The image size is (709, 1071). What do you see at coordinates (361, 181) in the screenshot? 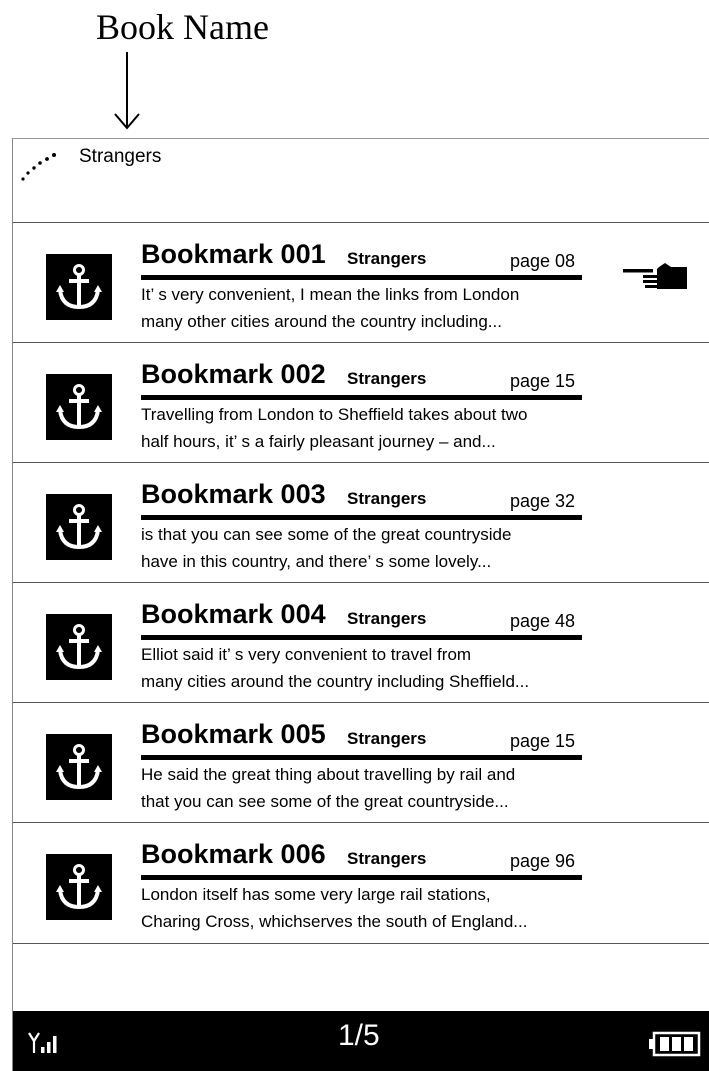
I see `header-bar: Strangers` at bounding box center [361, 181].